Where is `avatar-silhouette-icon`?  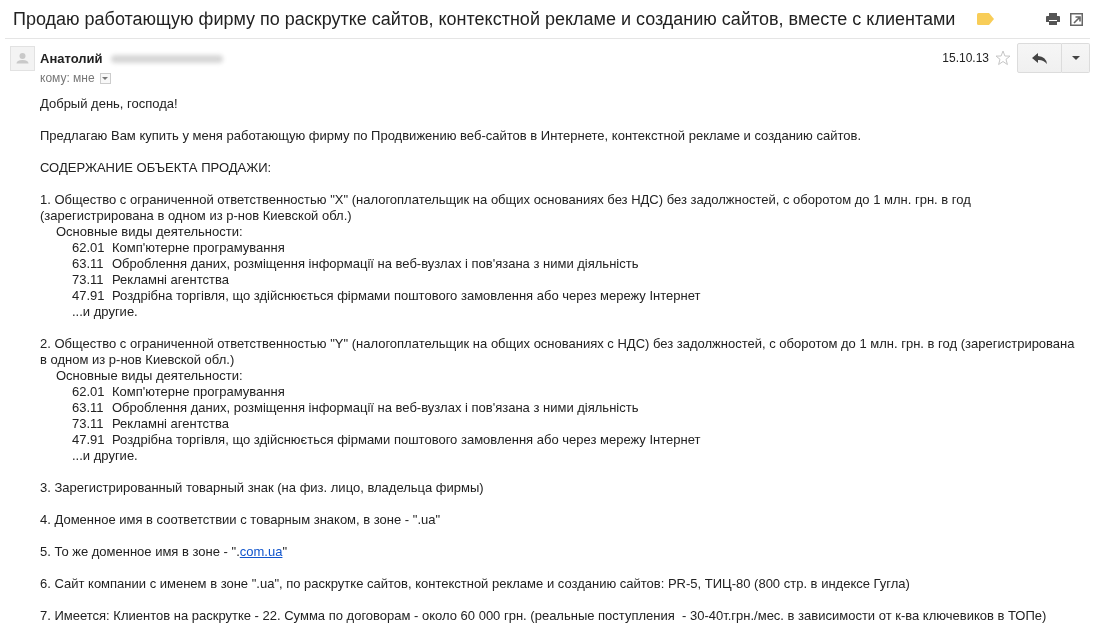
avatar-silhouette-icon is located at coordinates (22, 58).